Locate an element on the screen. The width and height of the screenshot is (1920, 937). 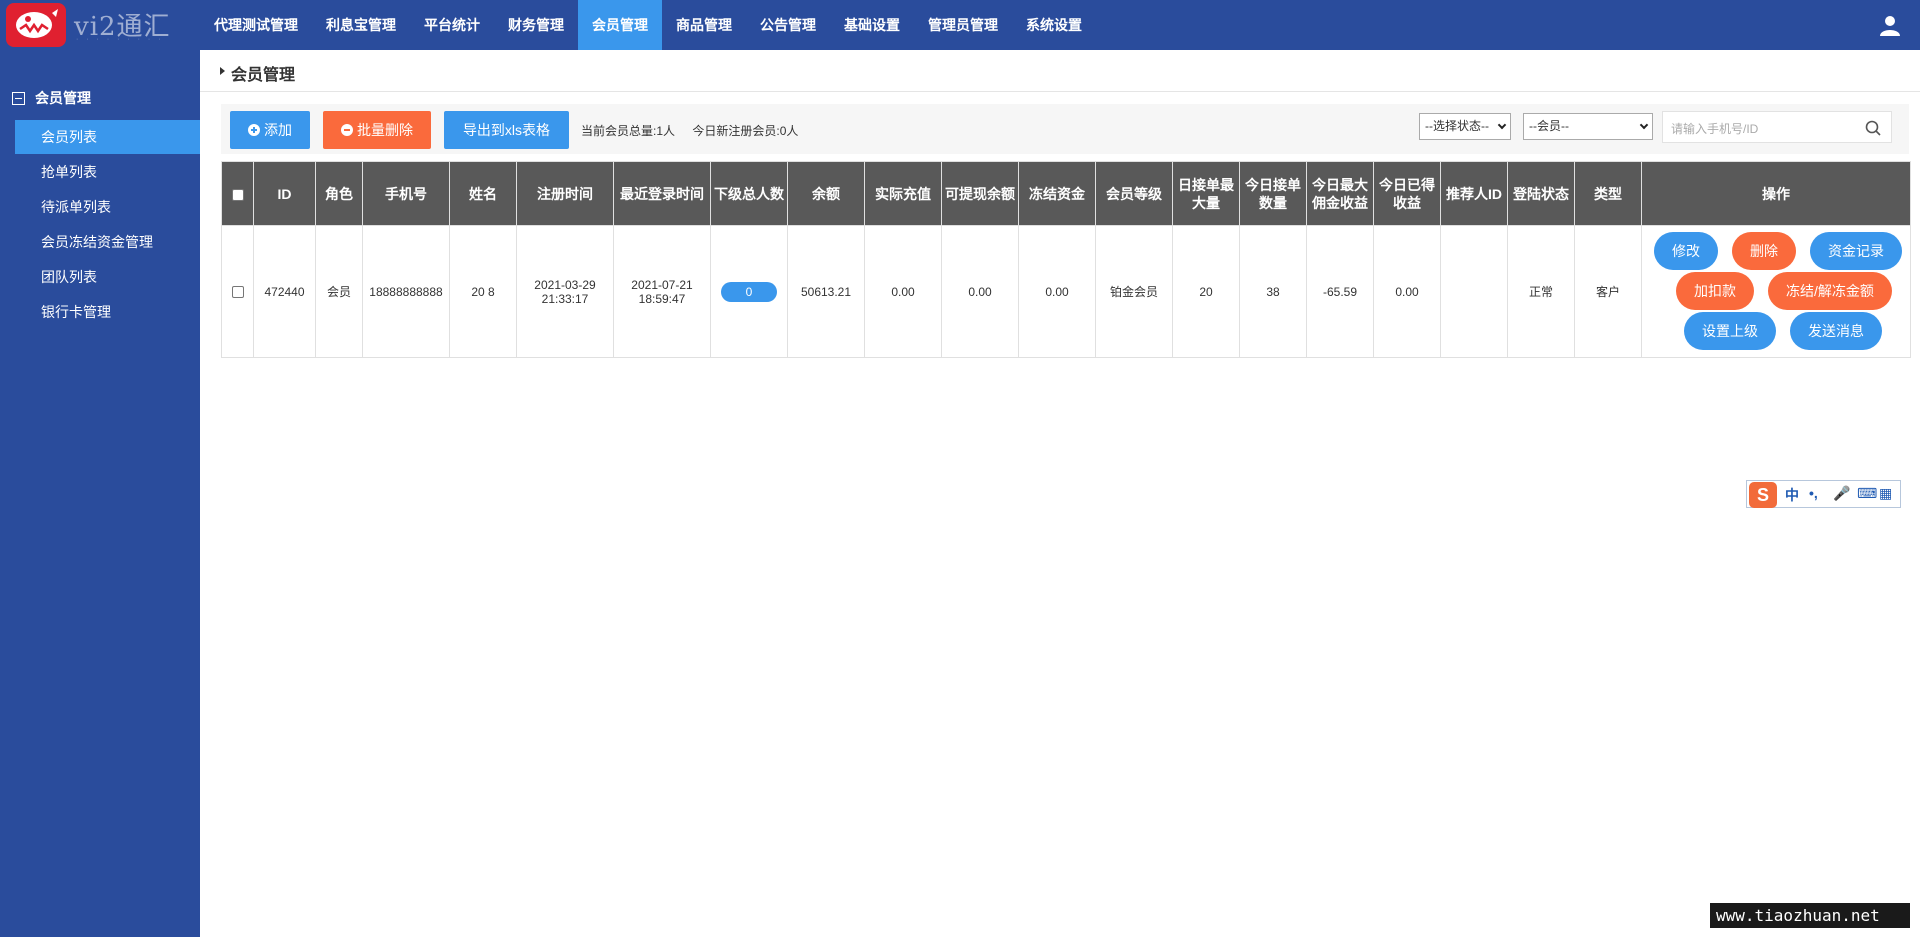
nav-item-notice: 公告管理 is located at coordinates (788, 25).